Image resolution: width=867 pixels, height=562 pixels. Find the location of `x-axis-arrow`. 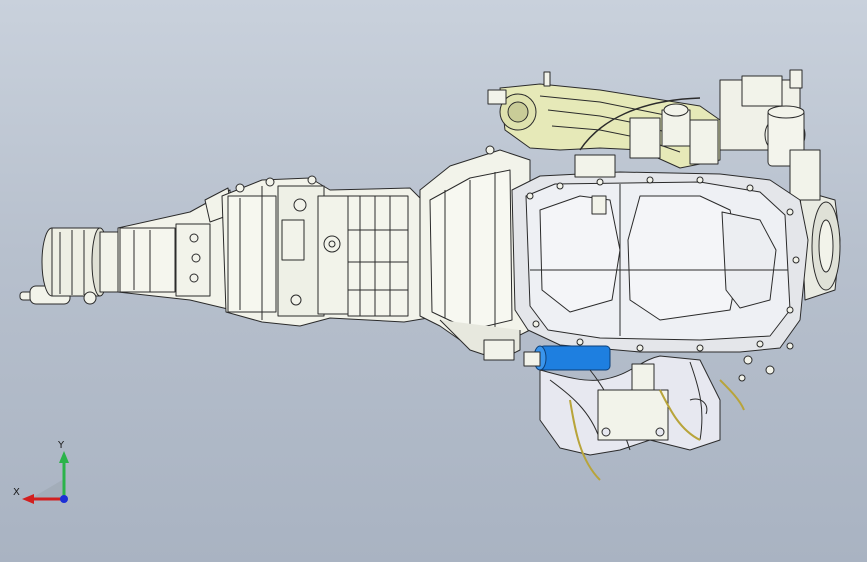

x-axis-arrow is located at coordinates (28, 499).